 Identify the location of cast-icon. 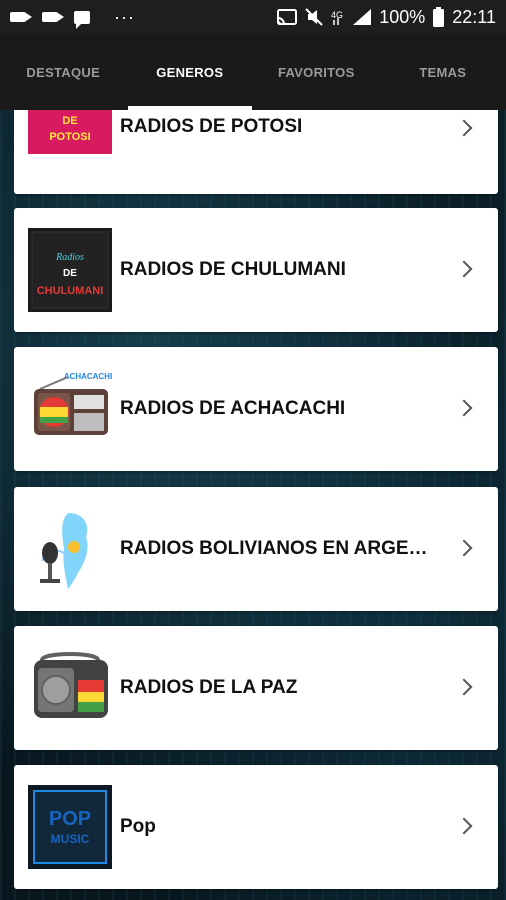
(287, 17).